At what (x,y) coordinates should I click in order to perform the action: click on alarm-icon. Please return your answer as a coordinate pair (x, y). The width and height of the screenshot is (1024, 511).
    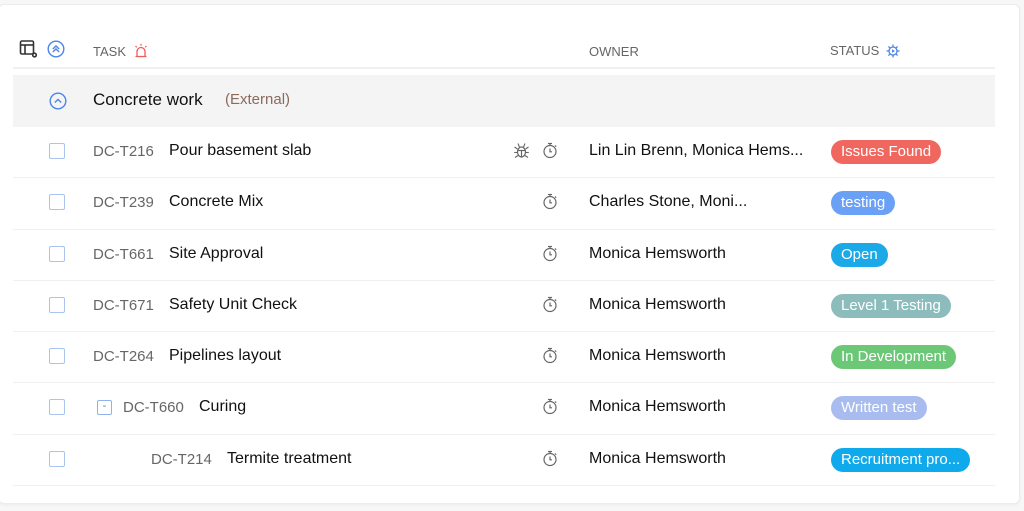
    Looking at the image, I should click on (141, 51).